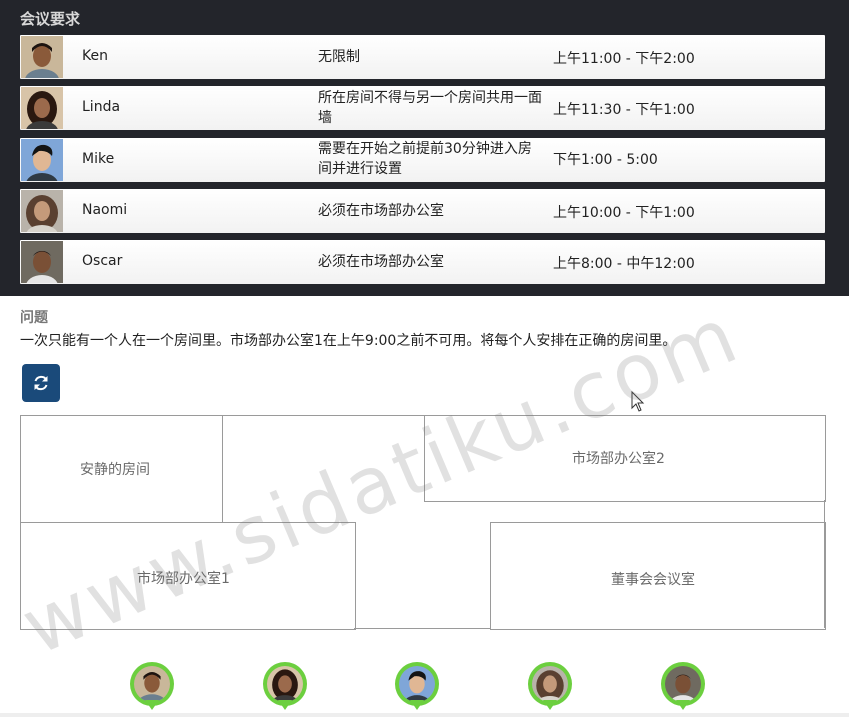 Image resolution: width=849 pixels, height=717 pixels. I want to click on room-label-boardroom: 董事会会议室, so click(653, 580).